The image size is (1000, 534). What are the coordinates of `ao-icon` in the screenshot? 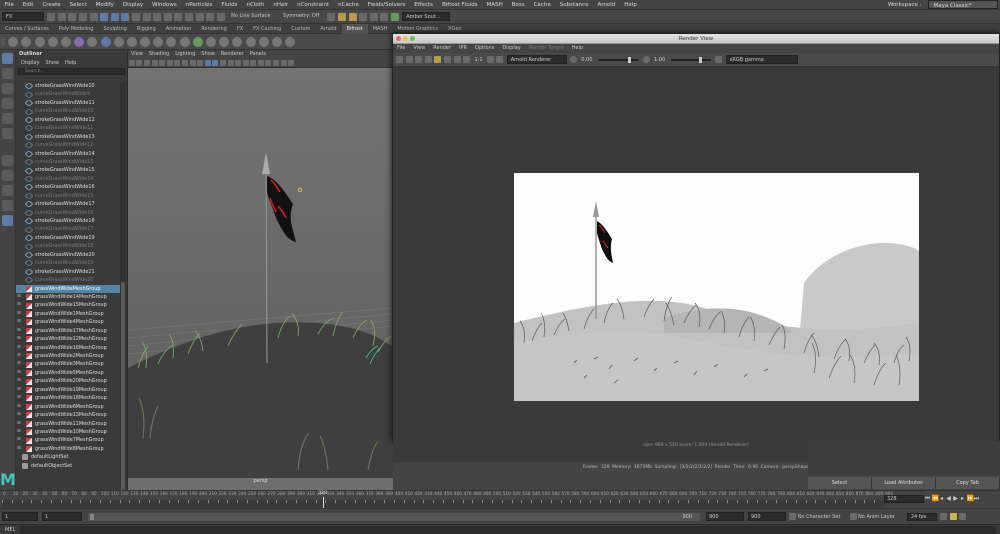 It's located at (253, 63).